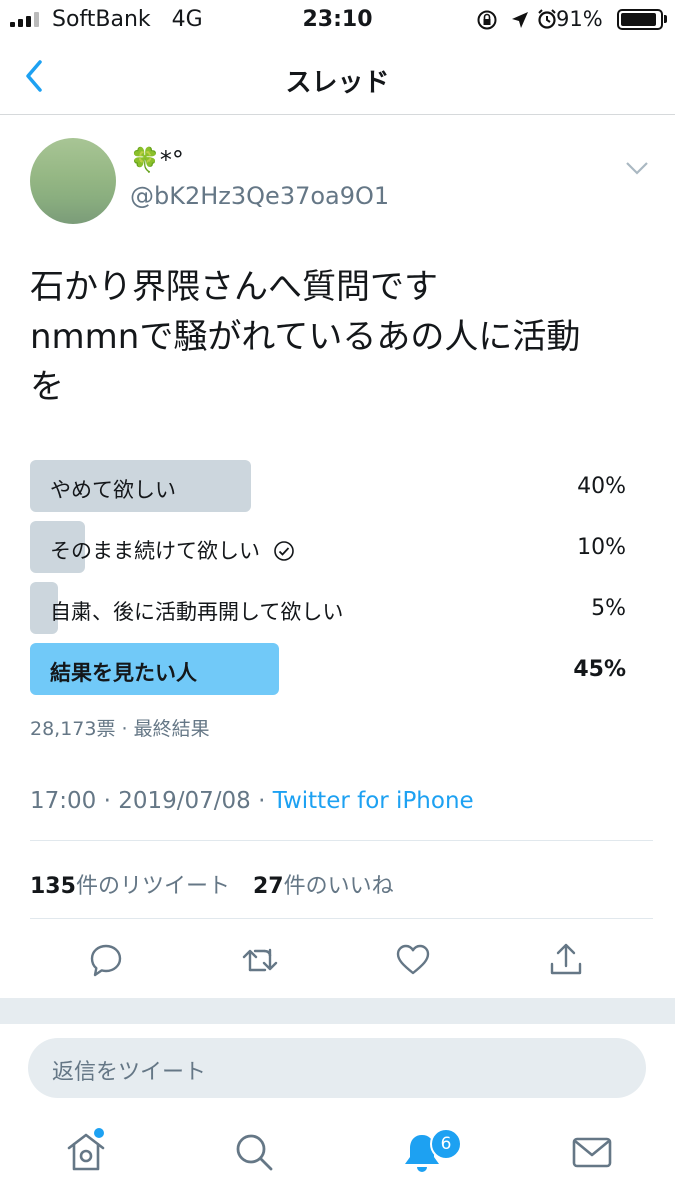  Describe the element at coordinates (592, 1152) in the screenshot. I see `messages-icon` at that location.